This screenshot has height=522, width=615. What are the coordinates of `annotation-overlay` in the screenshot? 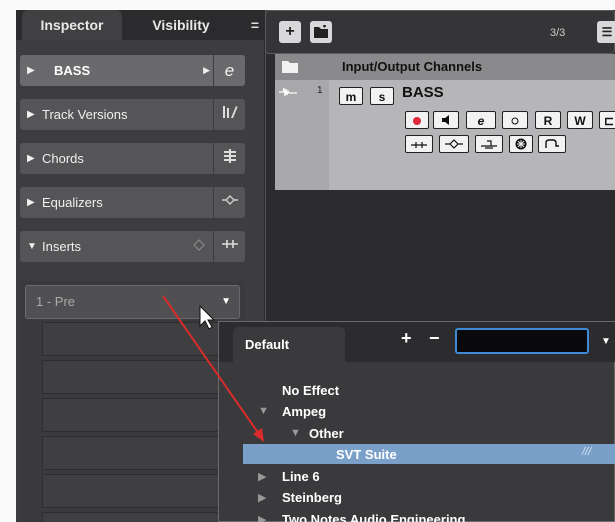 It's located at (213, 368).